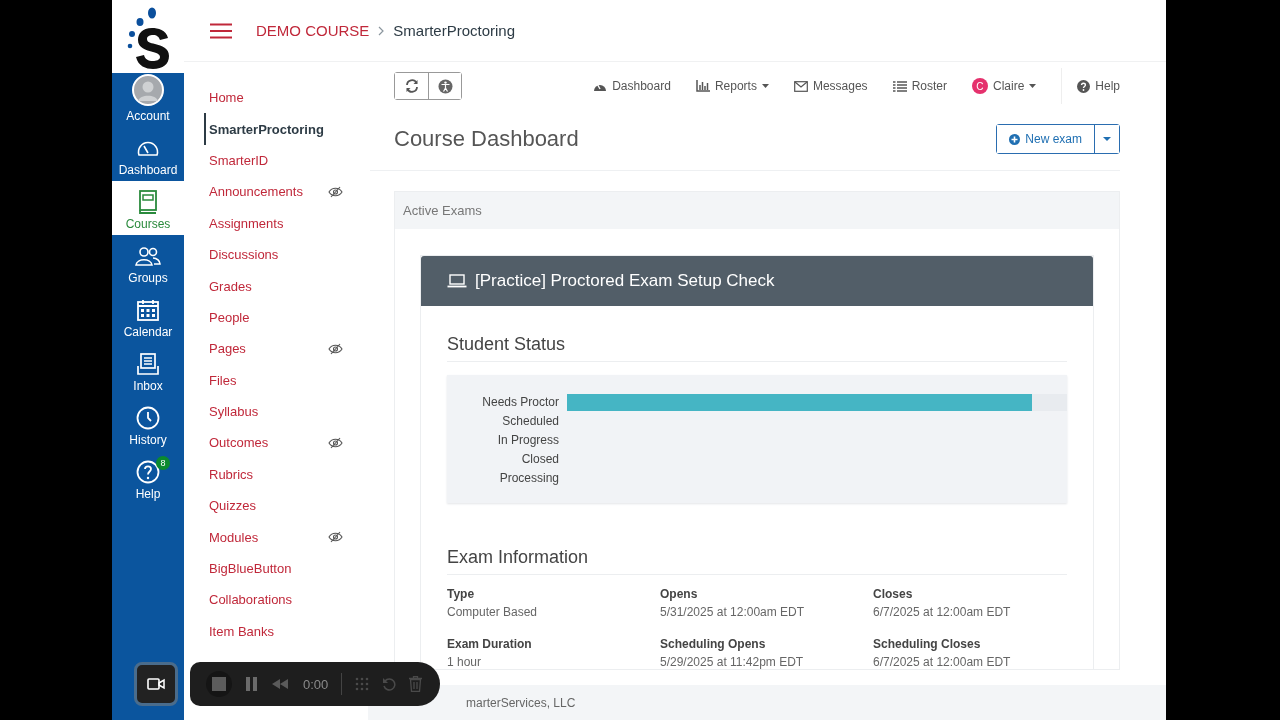 This screenshot has width=1280, height=720. I want to click on nav-link: Reports, so click(732, 86).